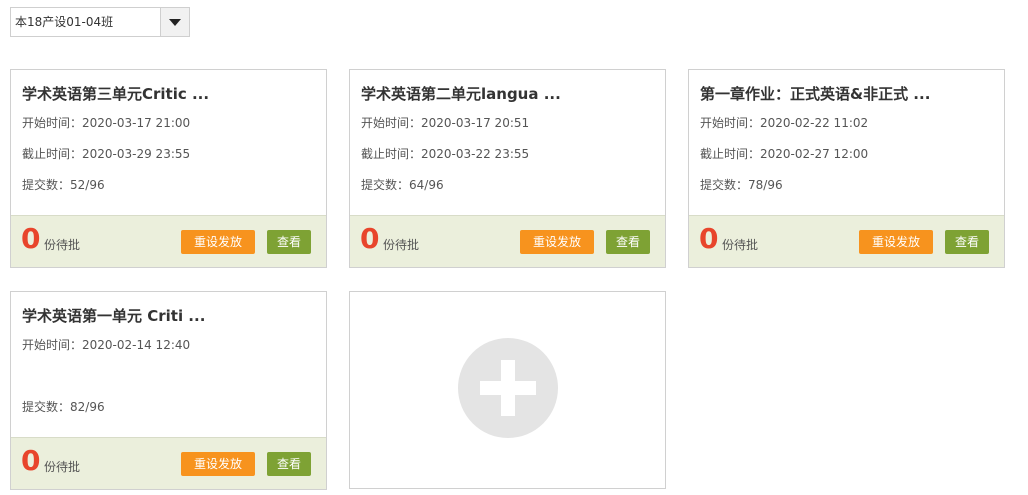  Describe the element at coordinates (741, 185) in the screenshot. I see `assignment-submitted-count: 提交数：78/96` at that location.